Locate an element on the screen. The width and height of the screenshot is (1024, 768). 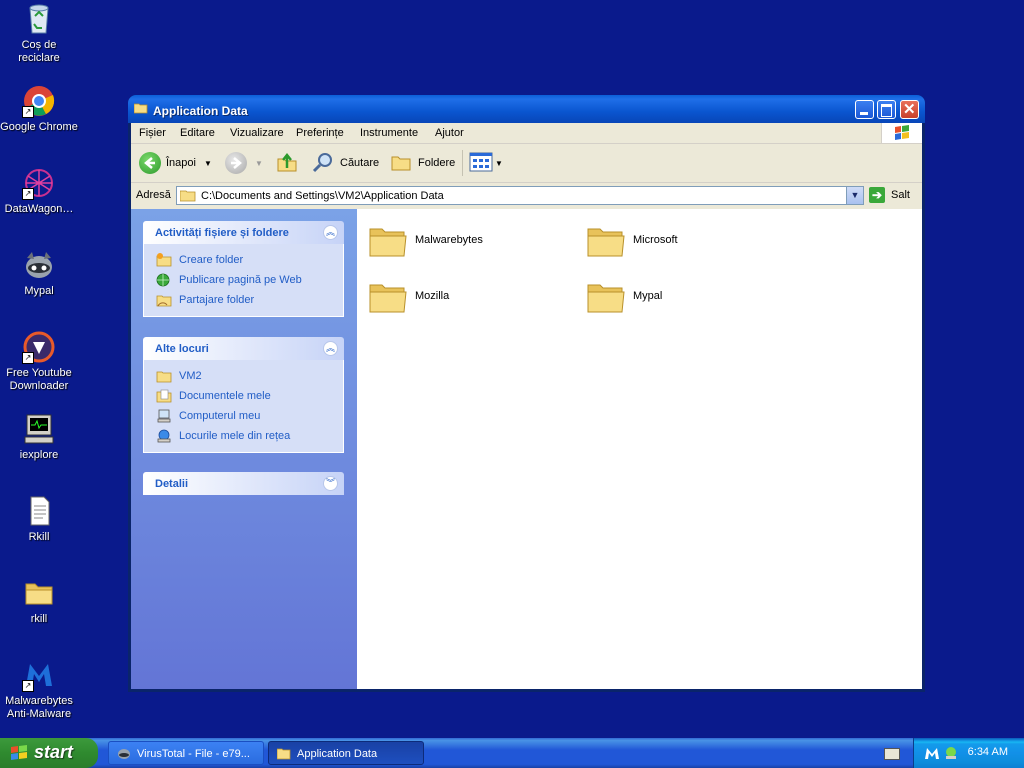
share-folder-icon is located at coordinates (164, 300).